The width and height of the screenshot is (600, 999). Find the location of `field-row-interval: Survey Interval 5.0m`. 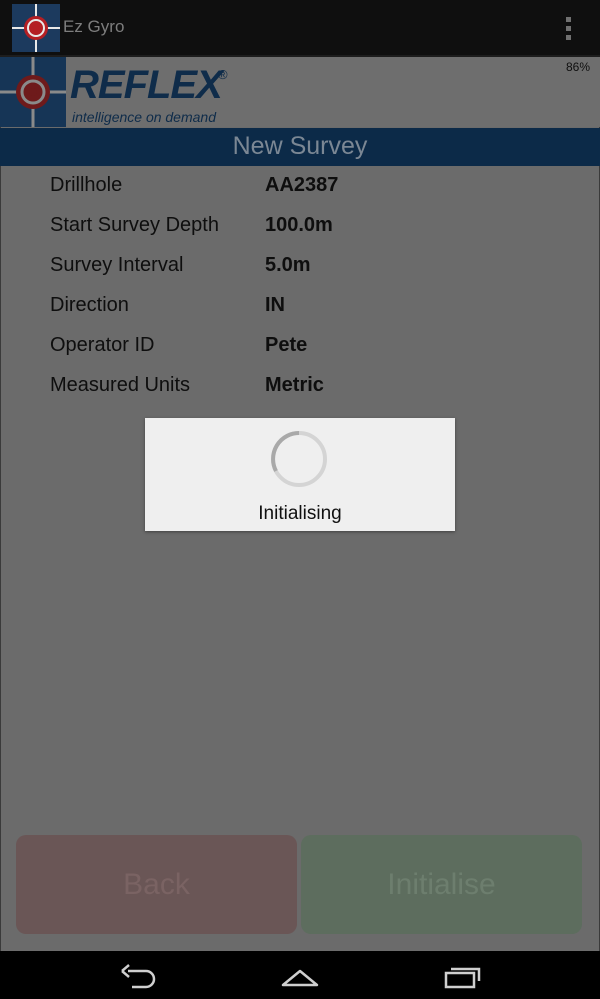

field-row-interval: Survey Interval 5.0m is located at coordinates (300, 268).